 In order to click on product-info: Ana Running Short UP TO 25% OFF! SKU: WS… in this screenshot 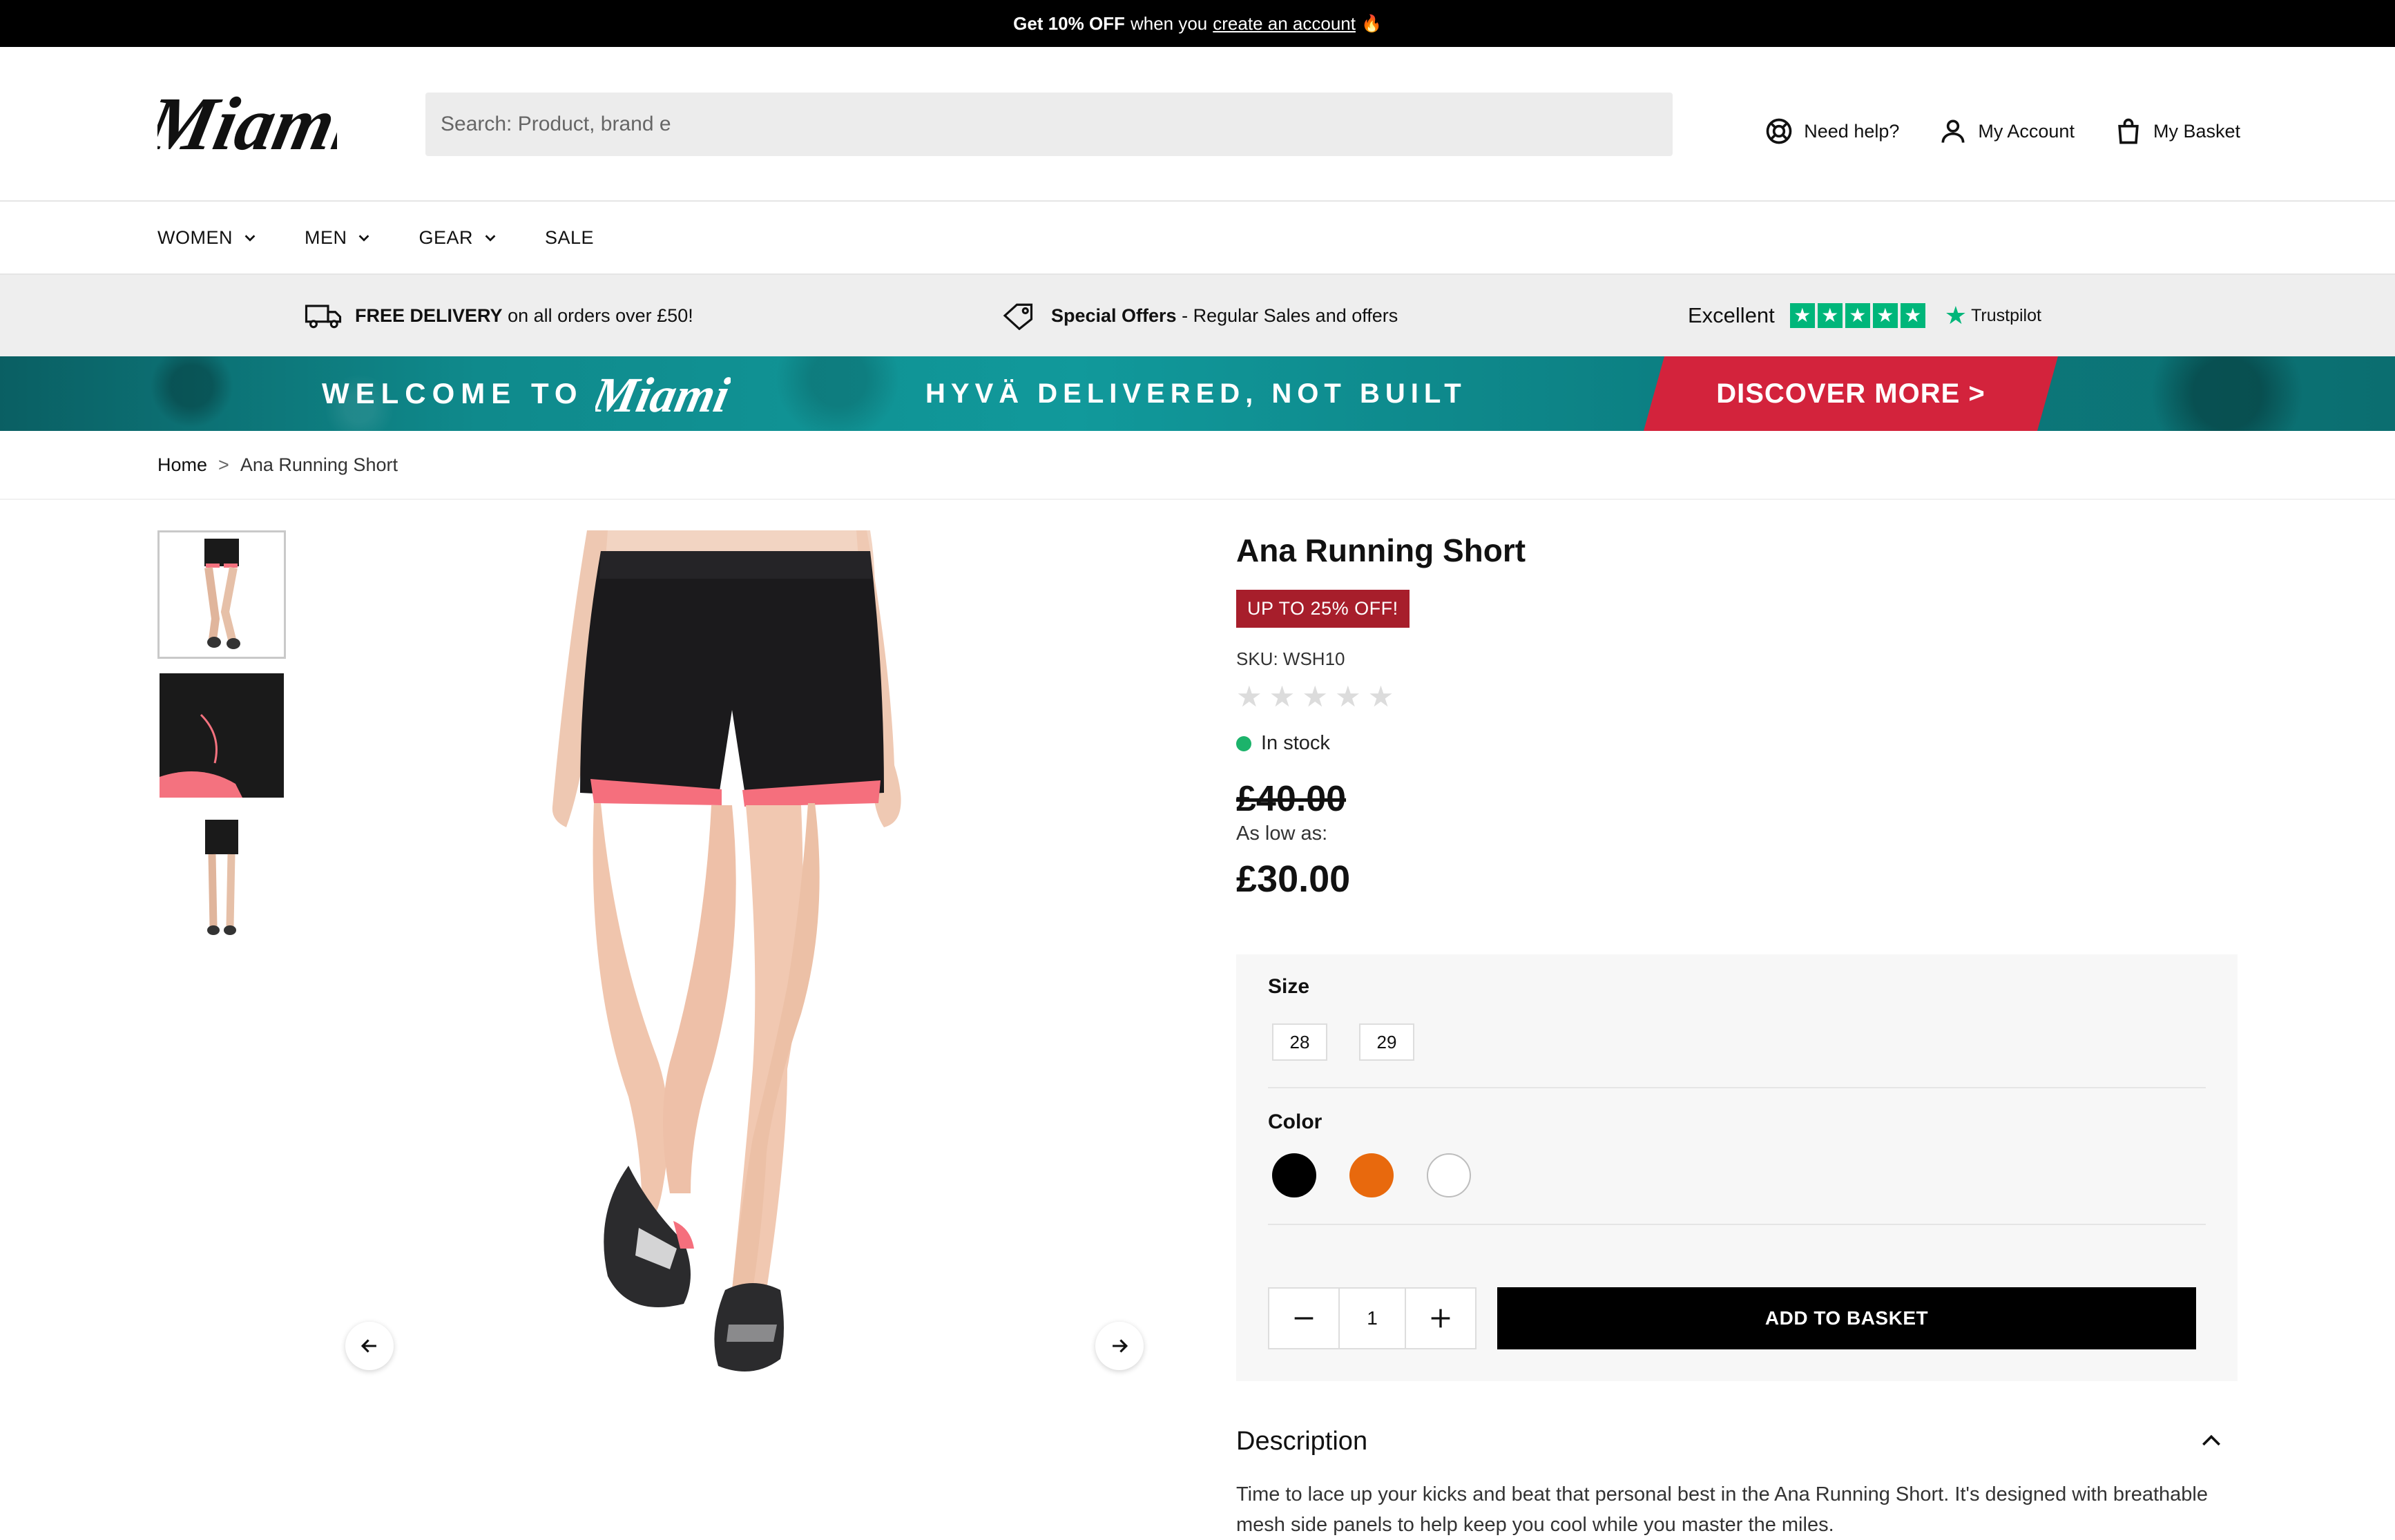, I will do `click(1737, 716)`.